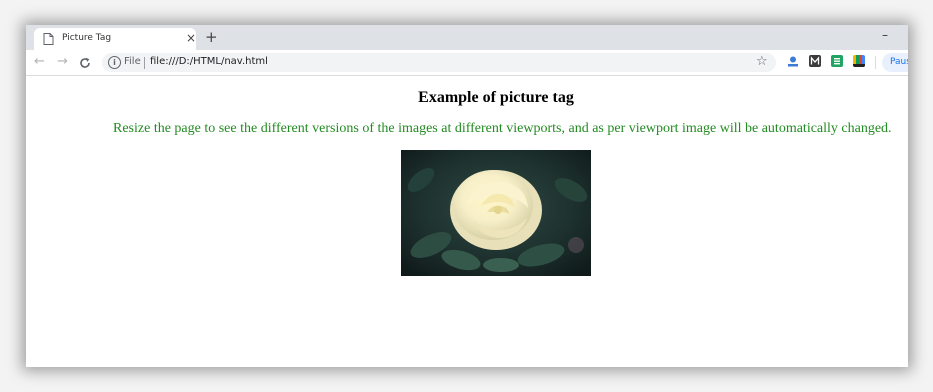 This screenshot has width=933, height=392. What do you see at coordinates (895, 62) in the screenshot?
I see `paused-profile-button: Paused` at bounding box center [895, 62].